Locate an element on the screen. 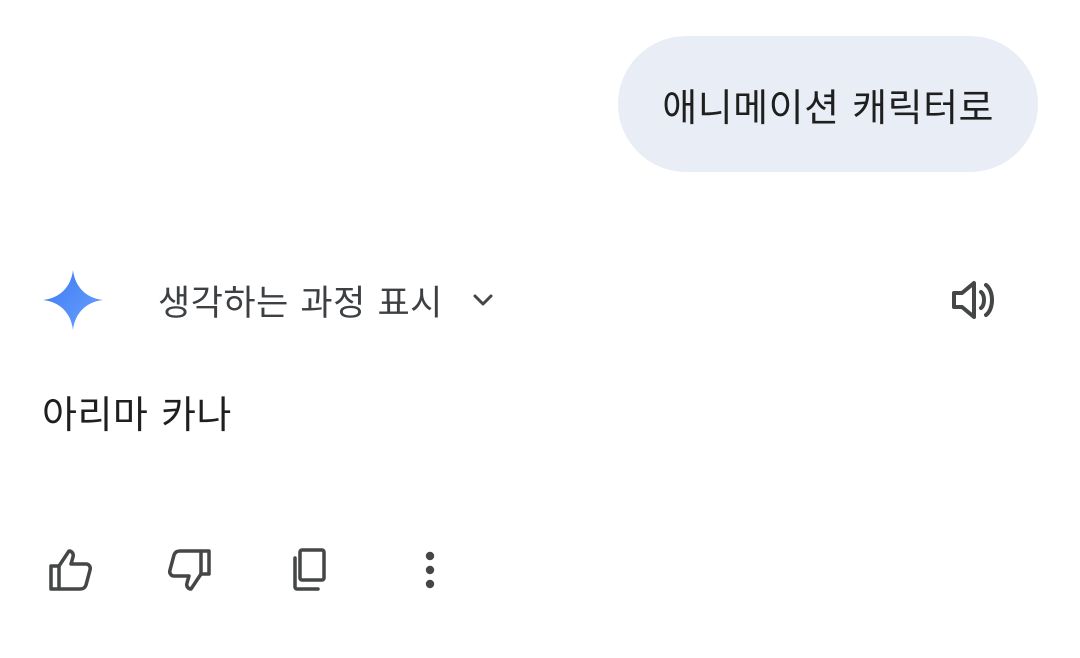 This screenshot has height=658, width=1080. thumbs-up-icon is located at coordinates (70, 572).